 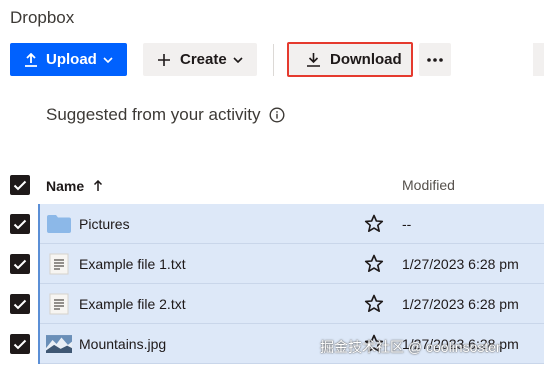 What do you see at coordinates (538, 59) in the screenshot?
I see `toolbar-overflow-button` at bounding box center [538, 59].